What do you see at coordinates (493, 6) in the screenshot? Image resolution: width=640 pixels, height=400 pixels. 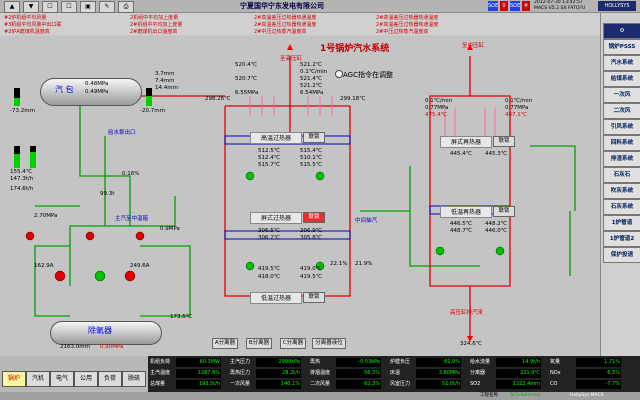 I see `soe-status-1: SOE` at bounding box center [493, 6].